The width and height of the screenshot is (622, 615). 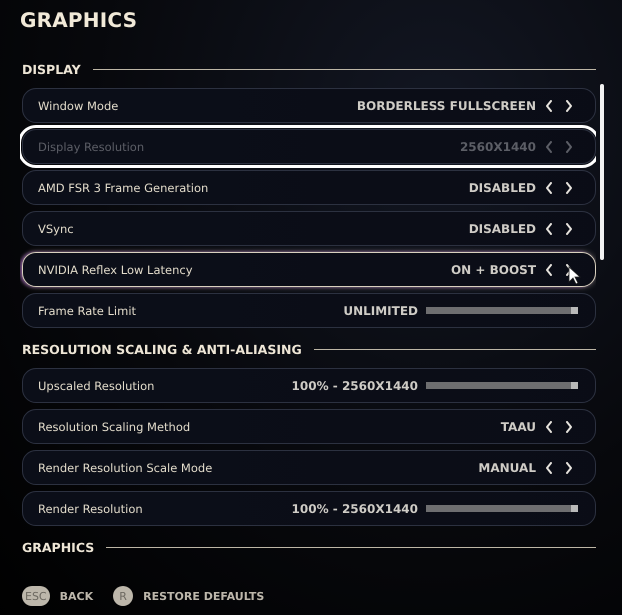 What do you see at coordinates (203, 596) in the screenshot?
I see `hint-label: RESTORE DEFAULTS` at bounding box center [203, 596].